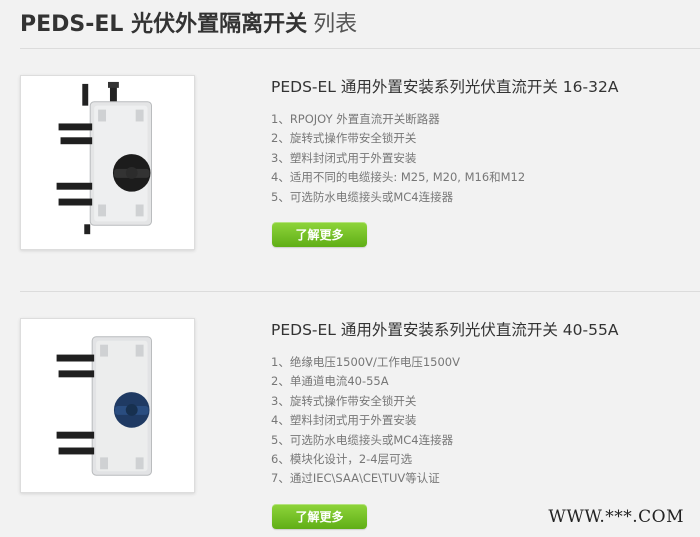 Image resolution: width=700 pixels, height=537 pixels. What do you see at coordinates (344, 420) in the screenshot?
I see `feature-item: 4、塑料封闭式用于外置安装` at bounding box center [344, 420].